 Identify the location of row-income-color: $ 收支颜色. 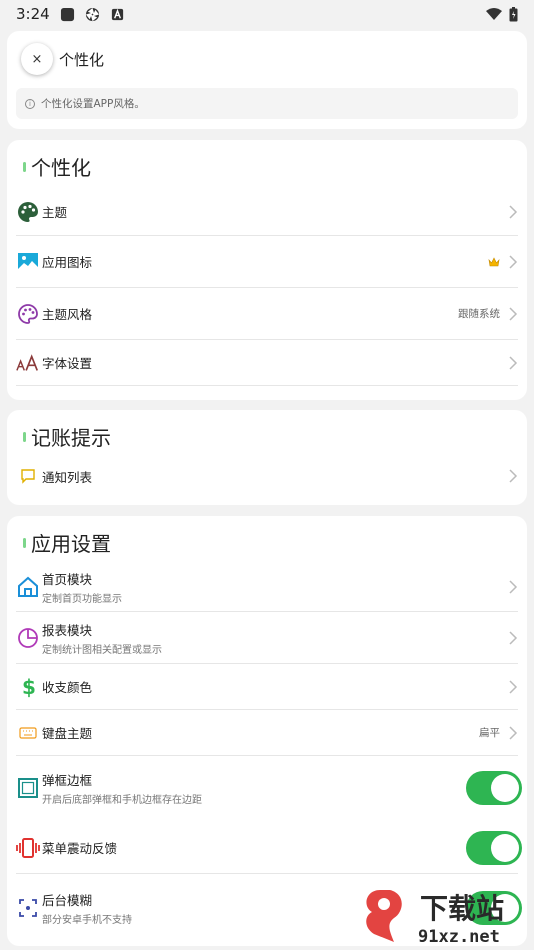
(267, 687).